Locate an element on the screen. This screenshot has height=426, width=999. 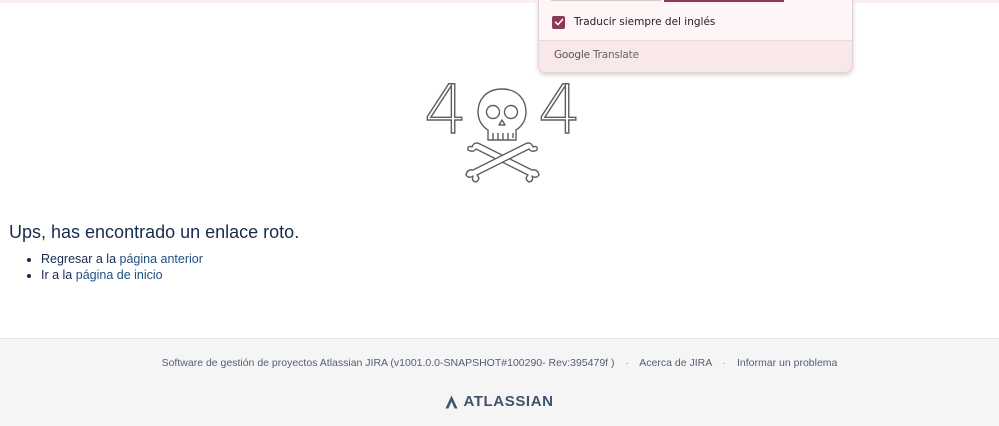
link-prefix: Ir a la is located at coordinates (58, 275).